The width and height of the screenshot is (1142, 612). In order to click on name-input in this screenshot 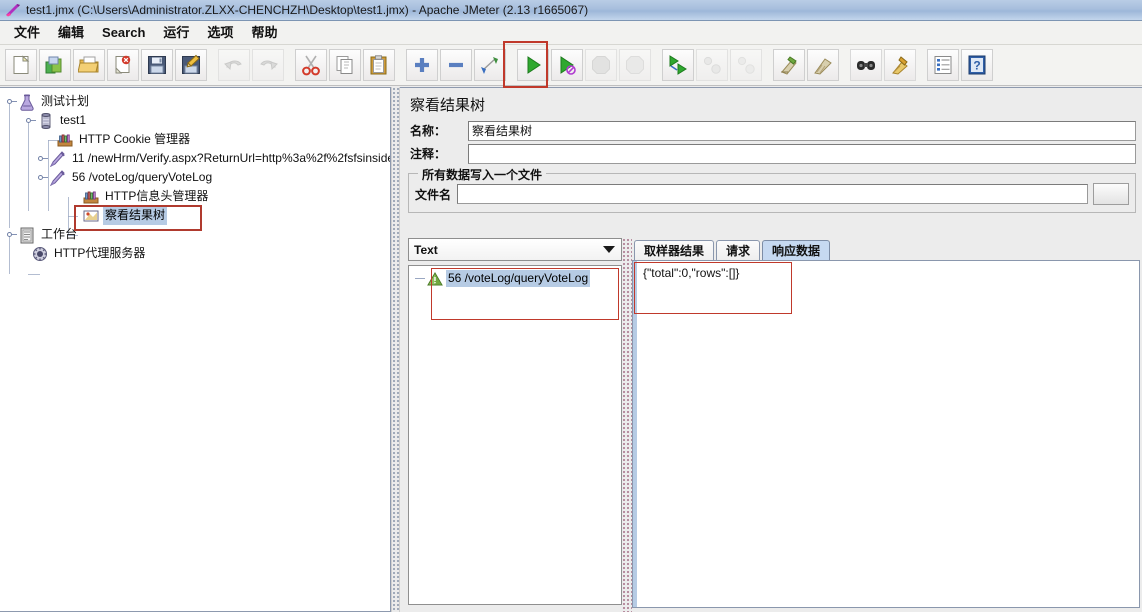, I will do `click(802, 130)`.